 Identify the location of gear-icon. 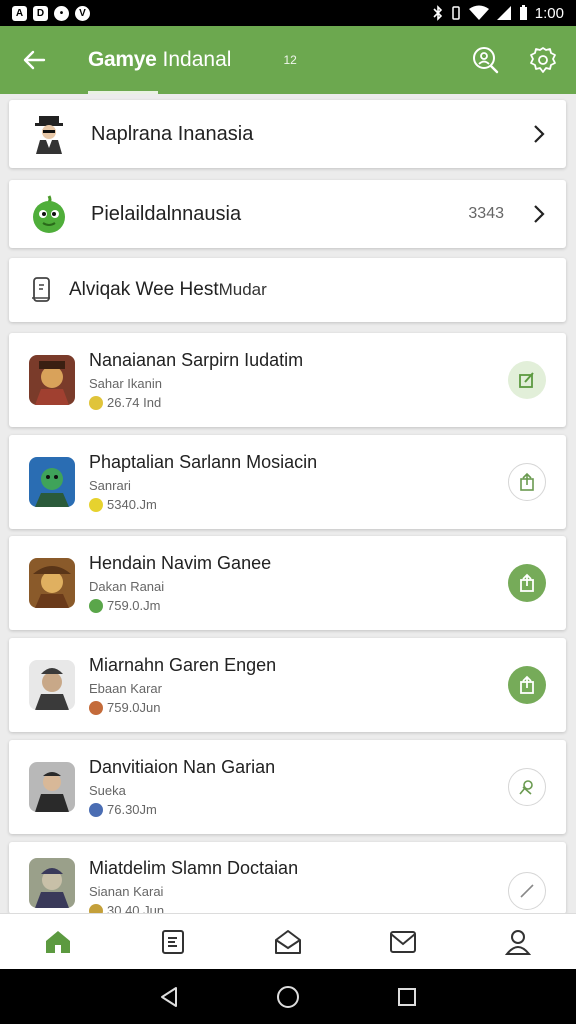
(543, 60).